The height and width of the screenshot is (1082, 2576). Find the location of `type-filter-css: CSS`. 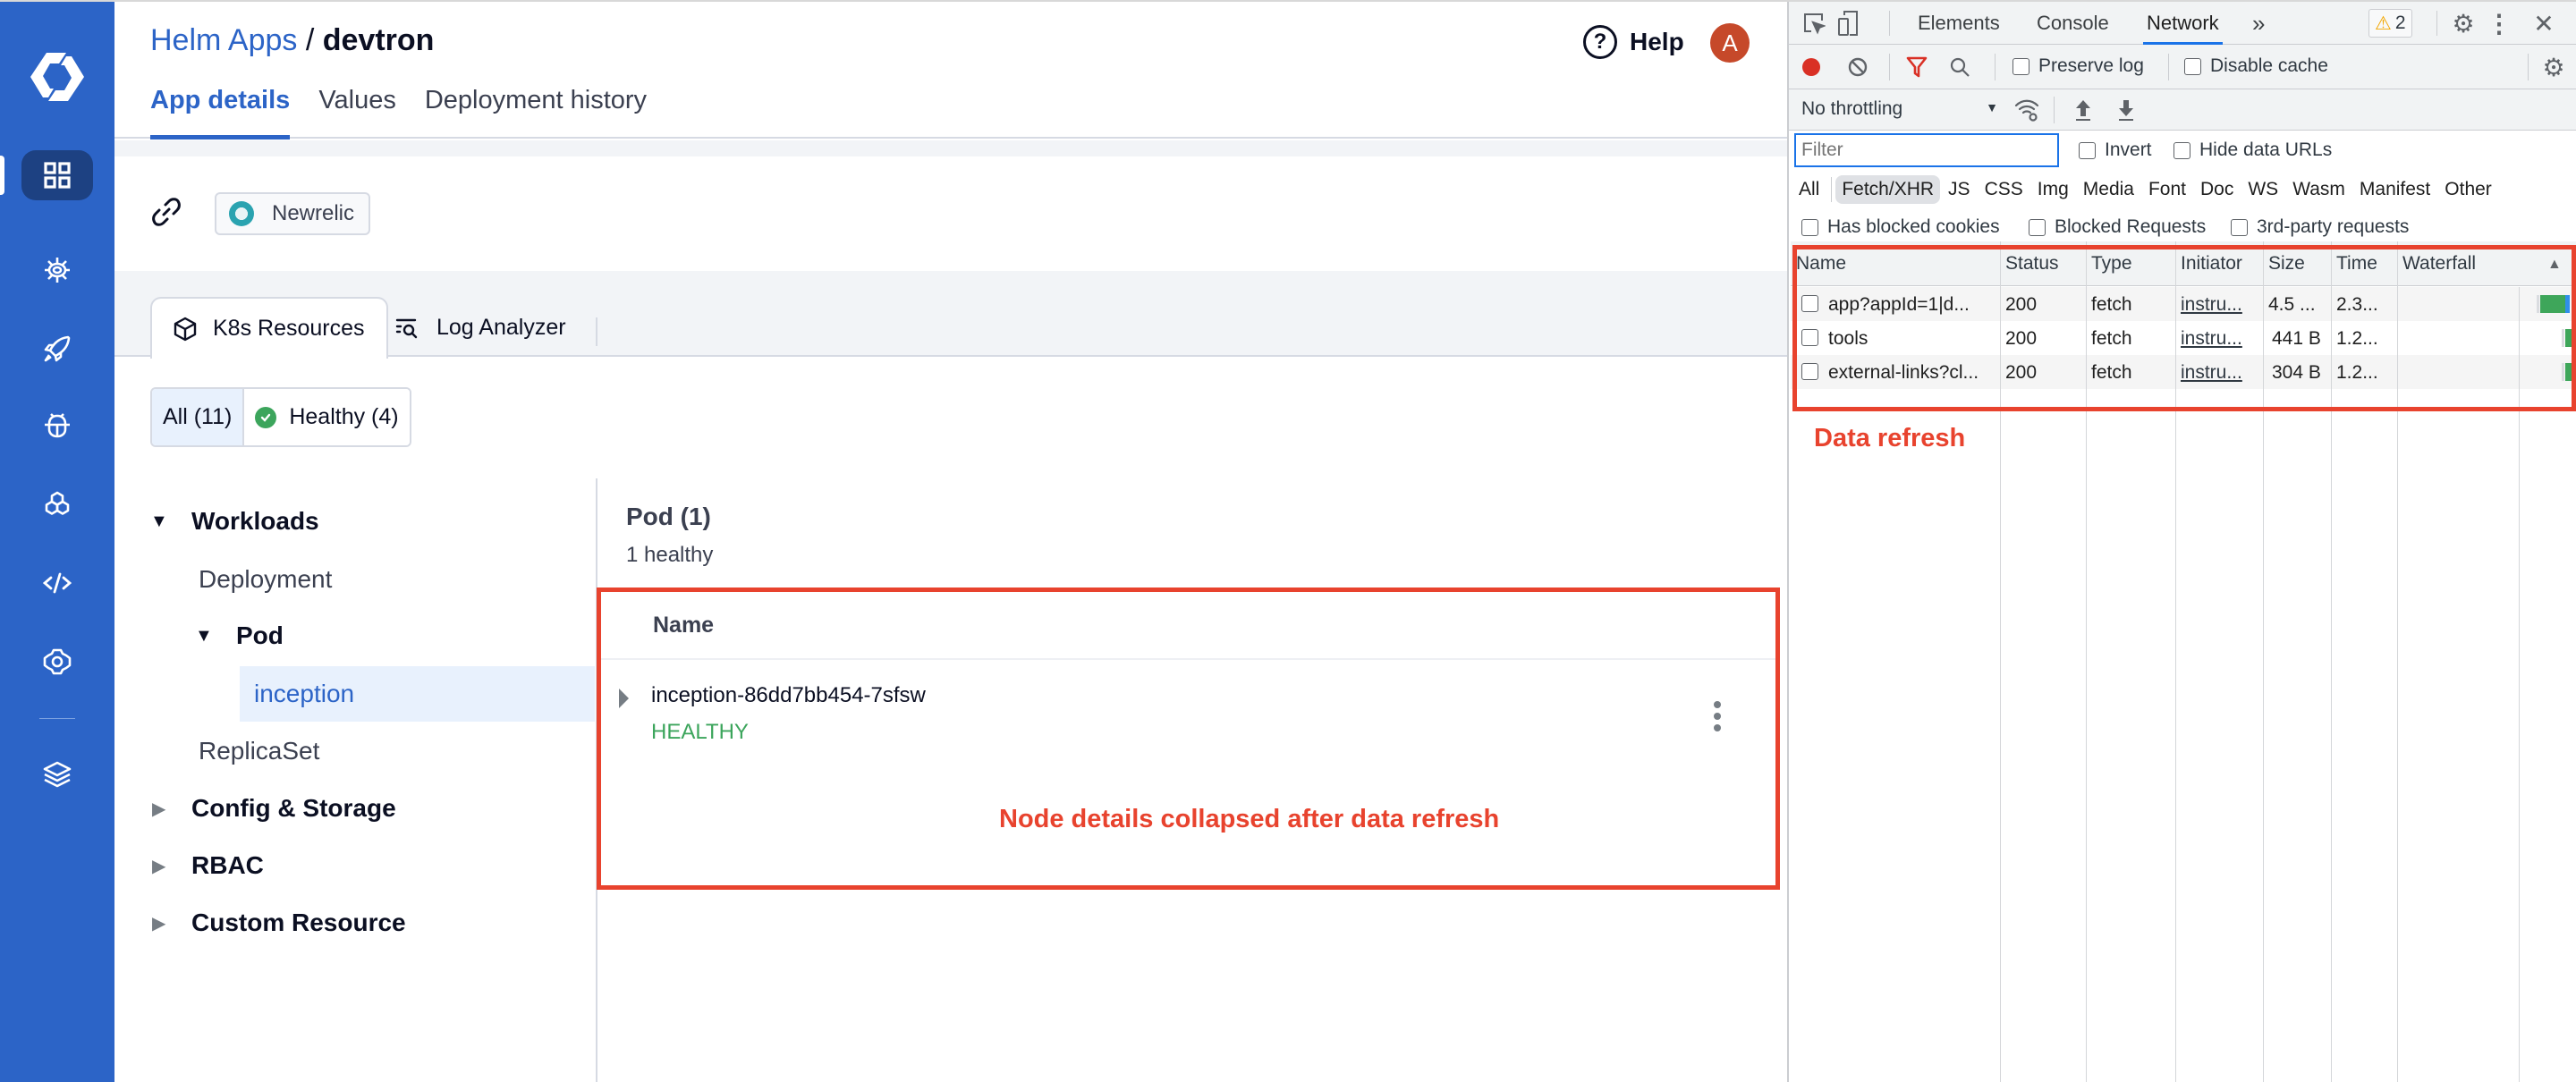

type-filter-css: CSS is located at coordinates (2004, 189).